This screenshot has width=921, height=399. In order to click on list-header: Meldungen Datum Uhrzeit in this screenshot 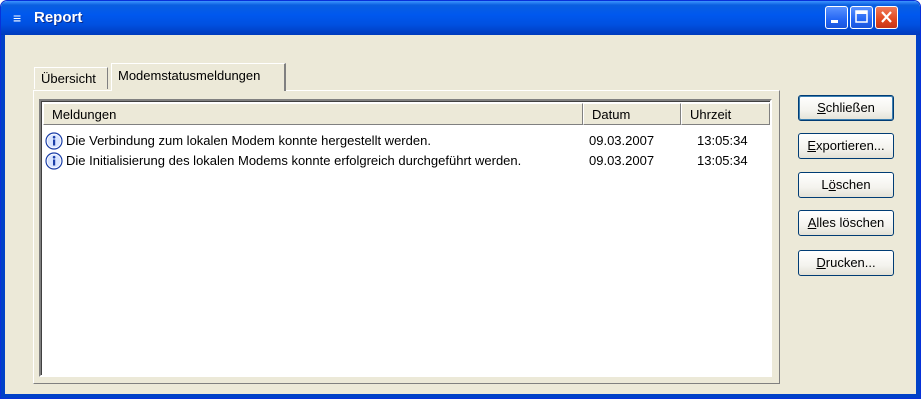, I will do `click(406, 114)`.